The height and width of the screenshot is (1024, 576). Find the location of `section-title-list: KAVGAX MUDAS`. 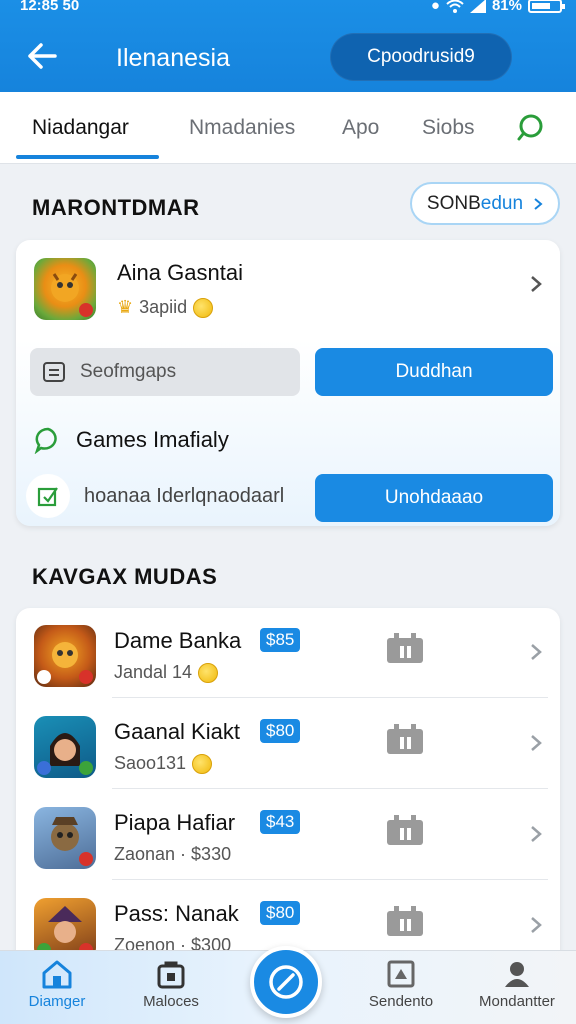

section-title-list: KAVGAX MUDAS is located at coordinates (125, 576).